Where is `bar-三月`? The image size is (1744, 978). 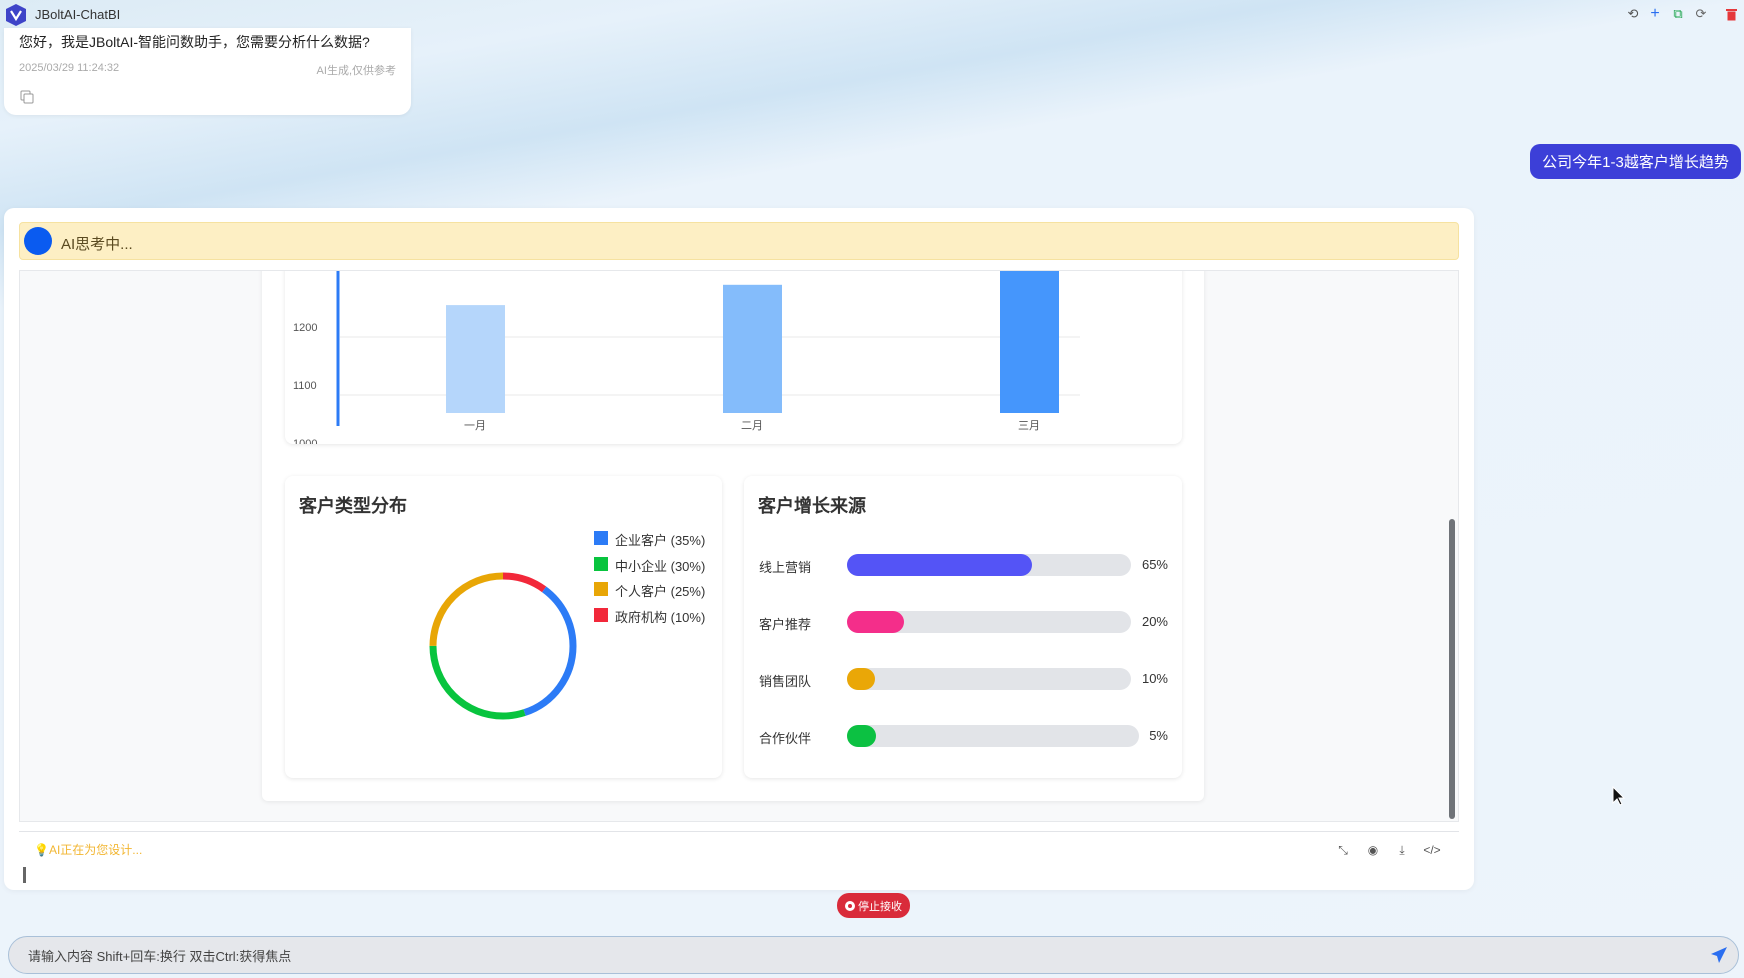 bar-三月 is located at coordinates (1029, 341).